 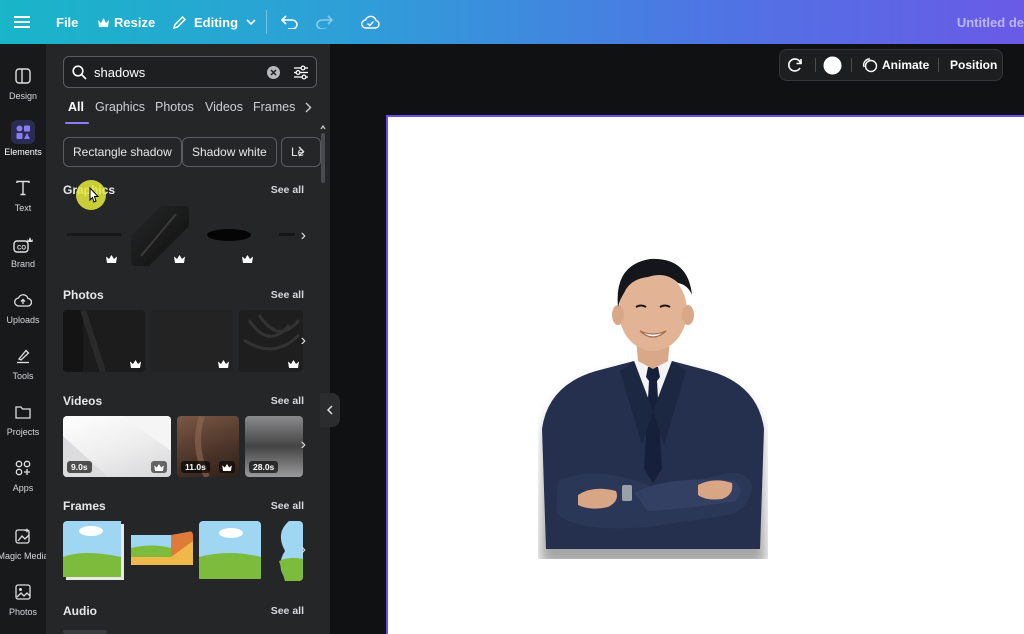 I want to click on rail-label-uploads: Uploads, so click(x=23, y=320).